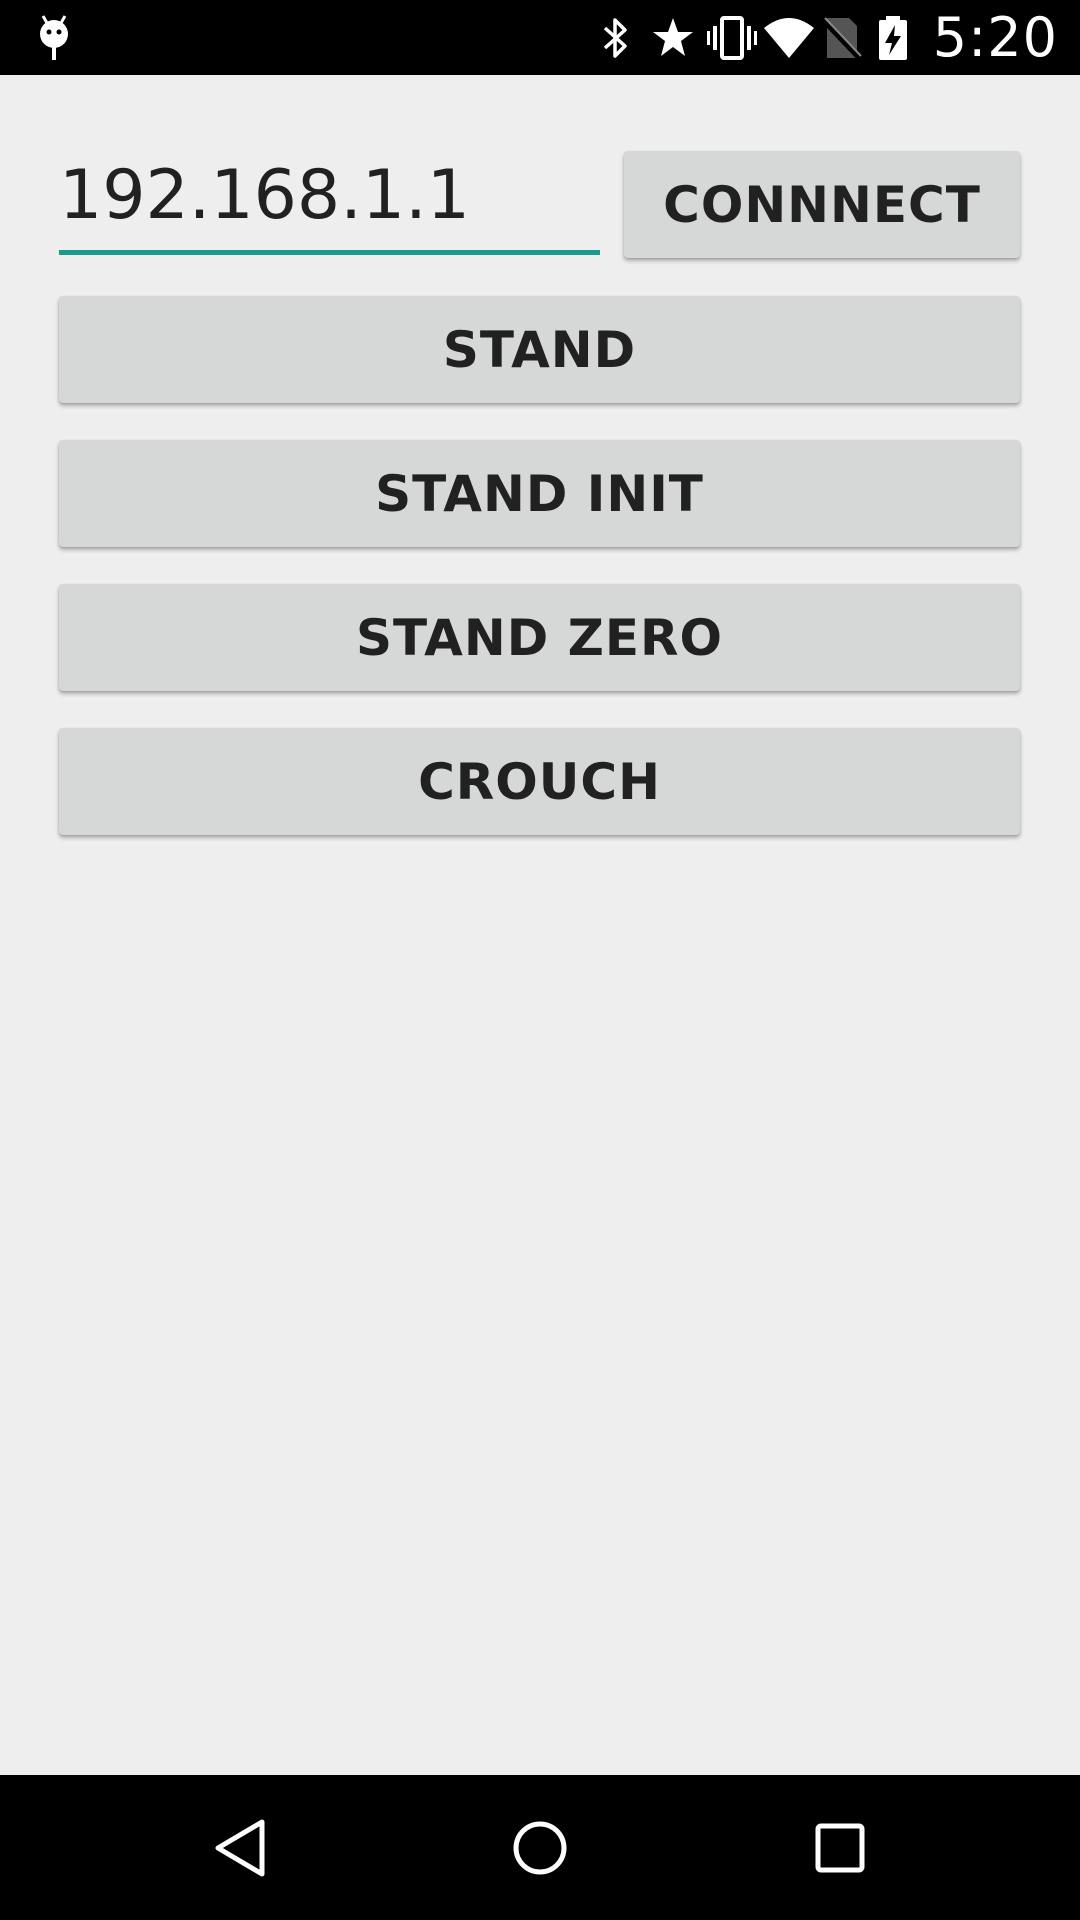 The image size is (1080, 1920). I want to click on stand-init-button-label: STAND INIT, so click(539, 493).